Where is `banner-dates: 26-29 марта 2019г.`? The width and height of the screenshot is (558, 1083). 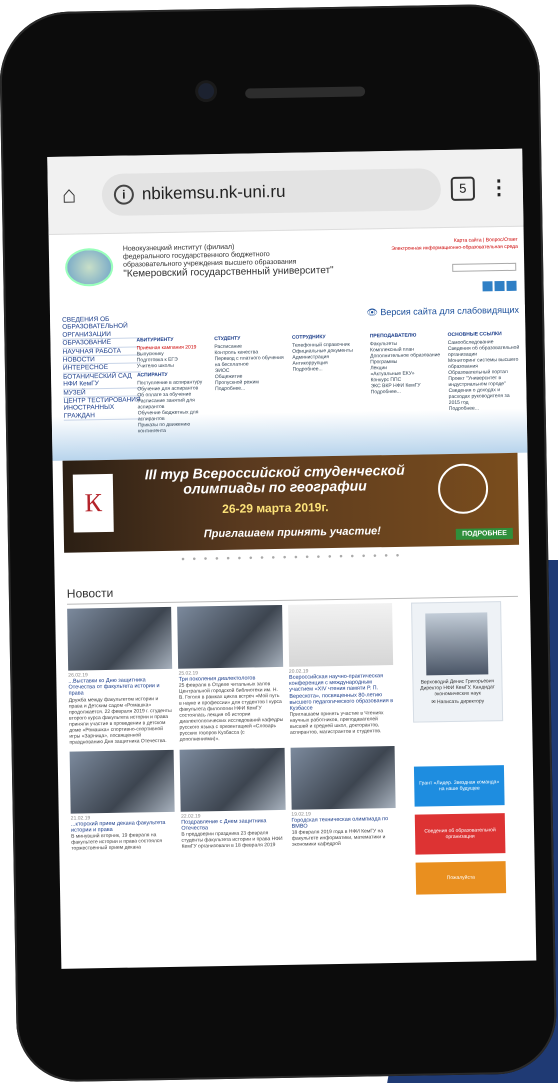
banner-dates: 26-29 марта 2019г. is located at coordinates (275, 508).